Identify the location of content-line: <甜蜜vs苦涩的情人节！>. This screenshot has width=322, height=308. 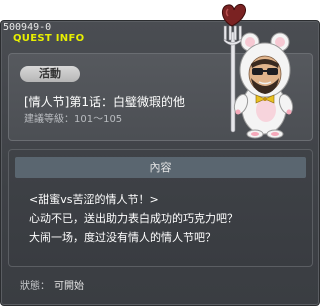
(94, 199).